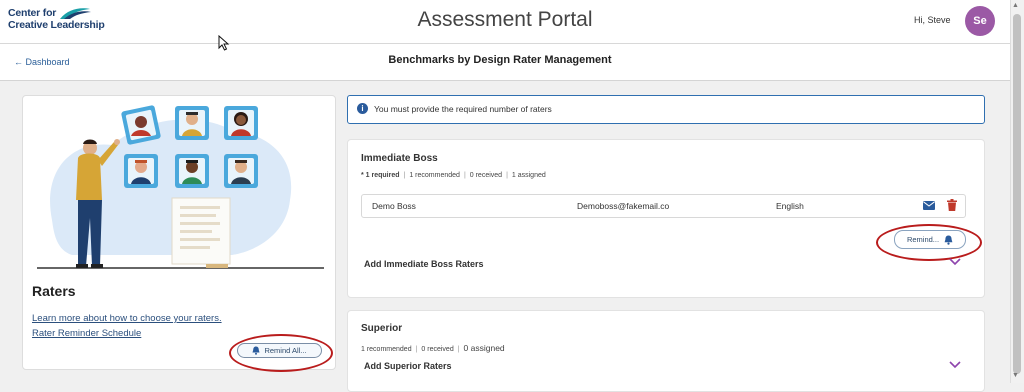 This screenshot has height=392, width=1024. Describe the element at coordinates (484, 348) in the screenshot. I see `assigned-count: 0 assigned` at that location.